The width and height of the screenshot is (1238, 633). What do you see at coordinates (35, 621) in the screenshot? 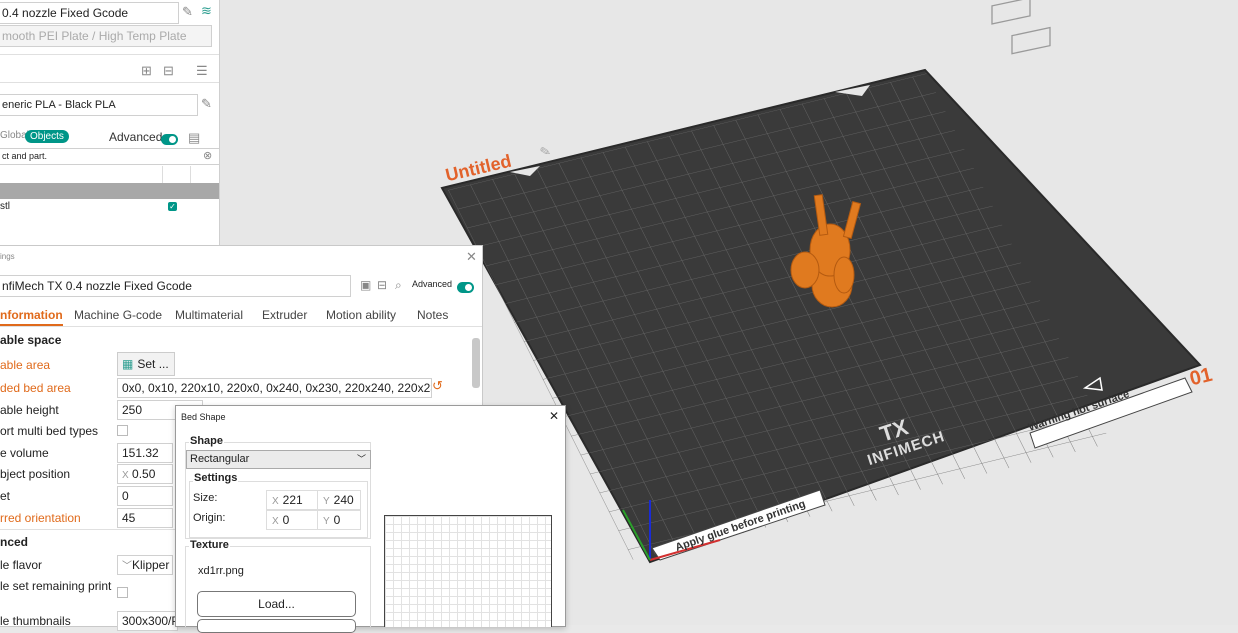
I see `thumbnails-label: le thumbnails` at bounding box center [35, 621].